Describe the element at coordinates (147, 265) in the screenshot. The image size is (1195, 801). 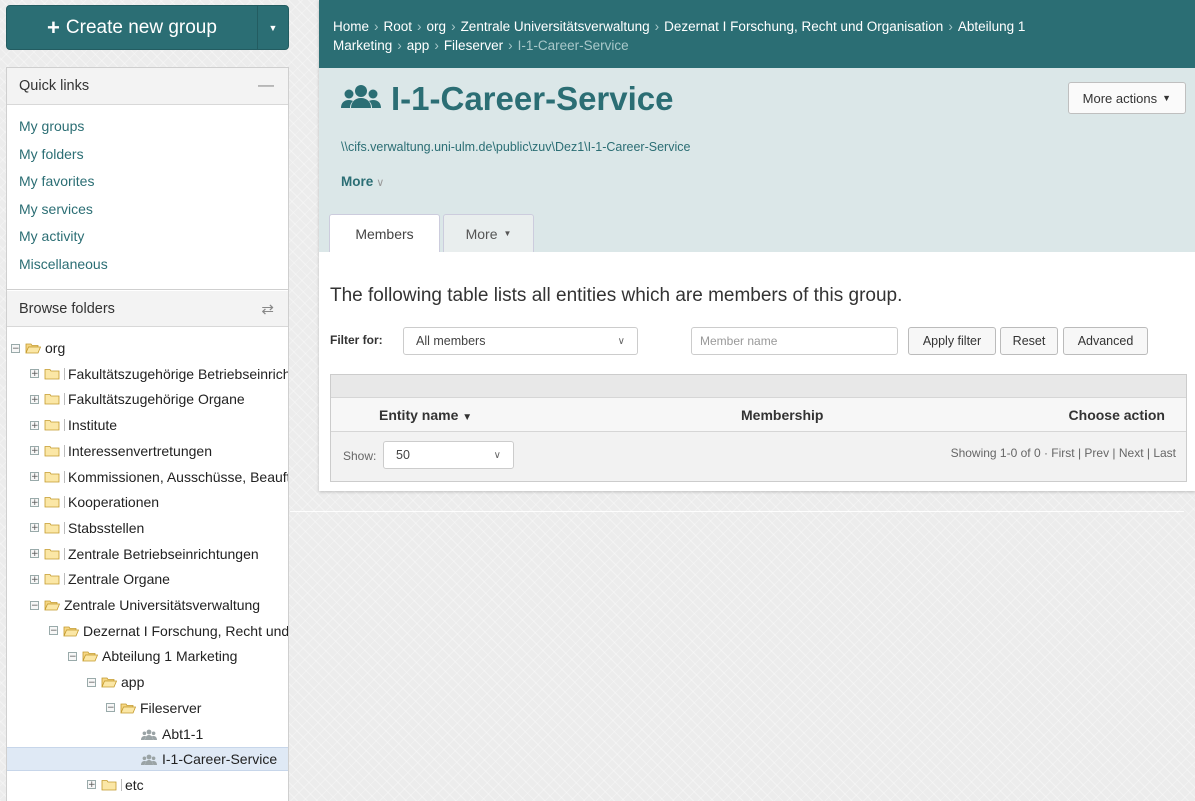
I see `quick-link-miscellaneous: Miscellaneous` at that location.